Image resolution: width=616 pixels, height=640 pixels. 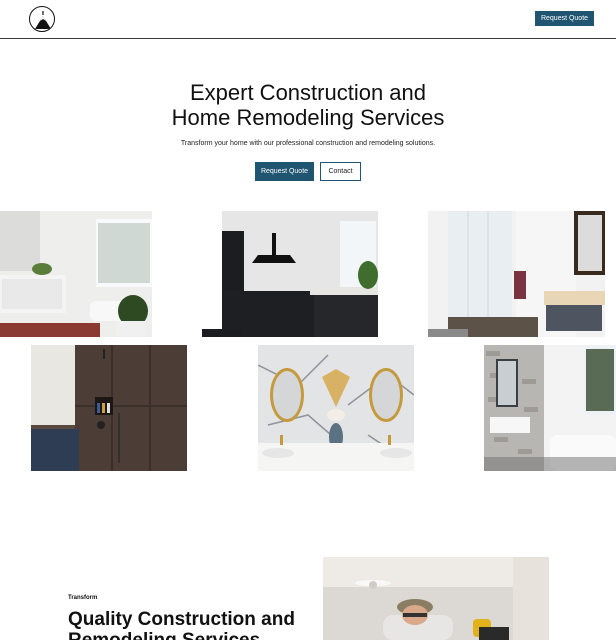 What do you see at coordinates (308, 92) in the screenshot?
I see `hero-title-line-1: Expert Construction and` at bounding box center [308, 92].